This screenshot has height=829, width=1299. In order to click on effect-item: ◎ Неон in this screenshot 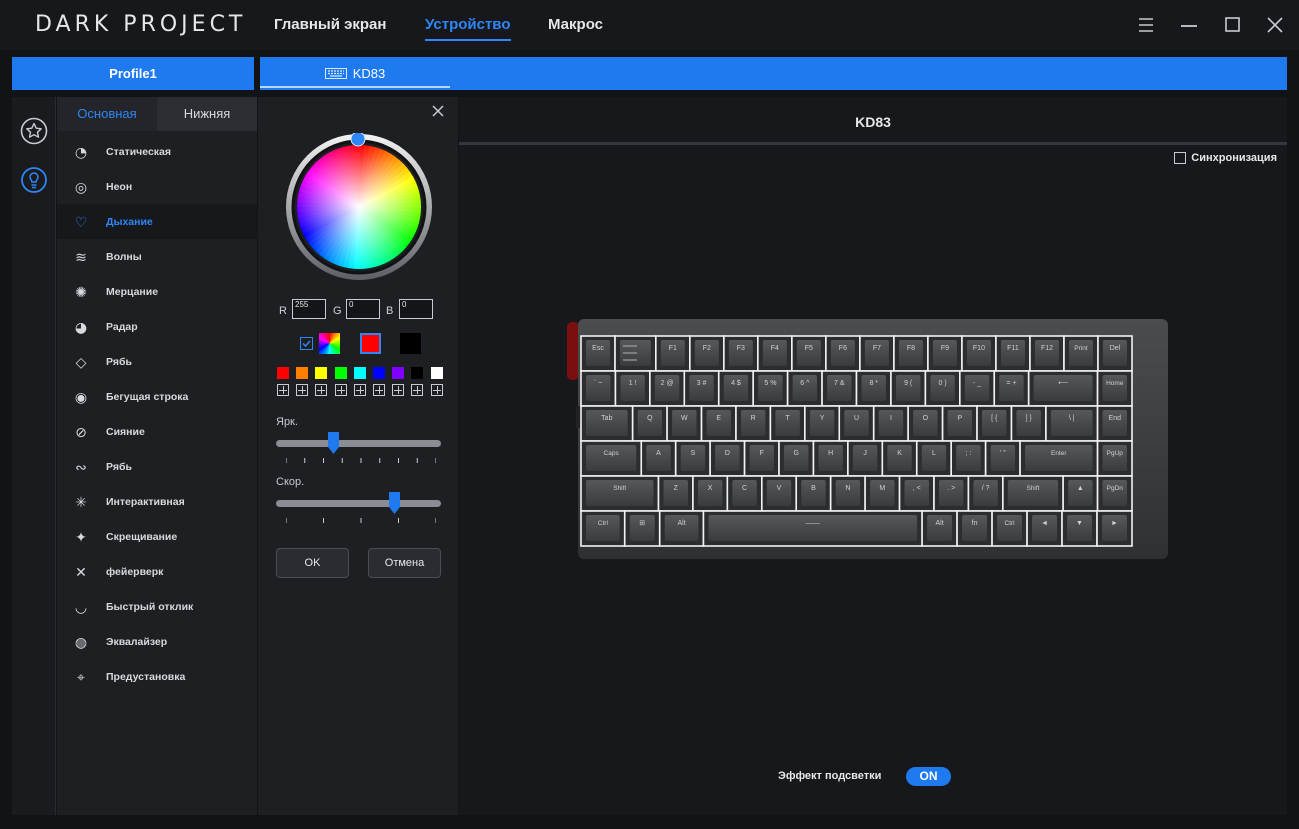, I will do `click(157, 186)`.